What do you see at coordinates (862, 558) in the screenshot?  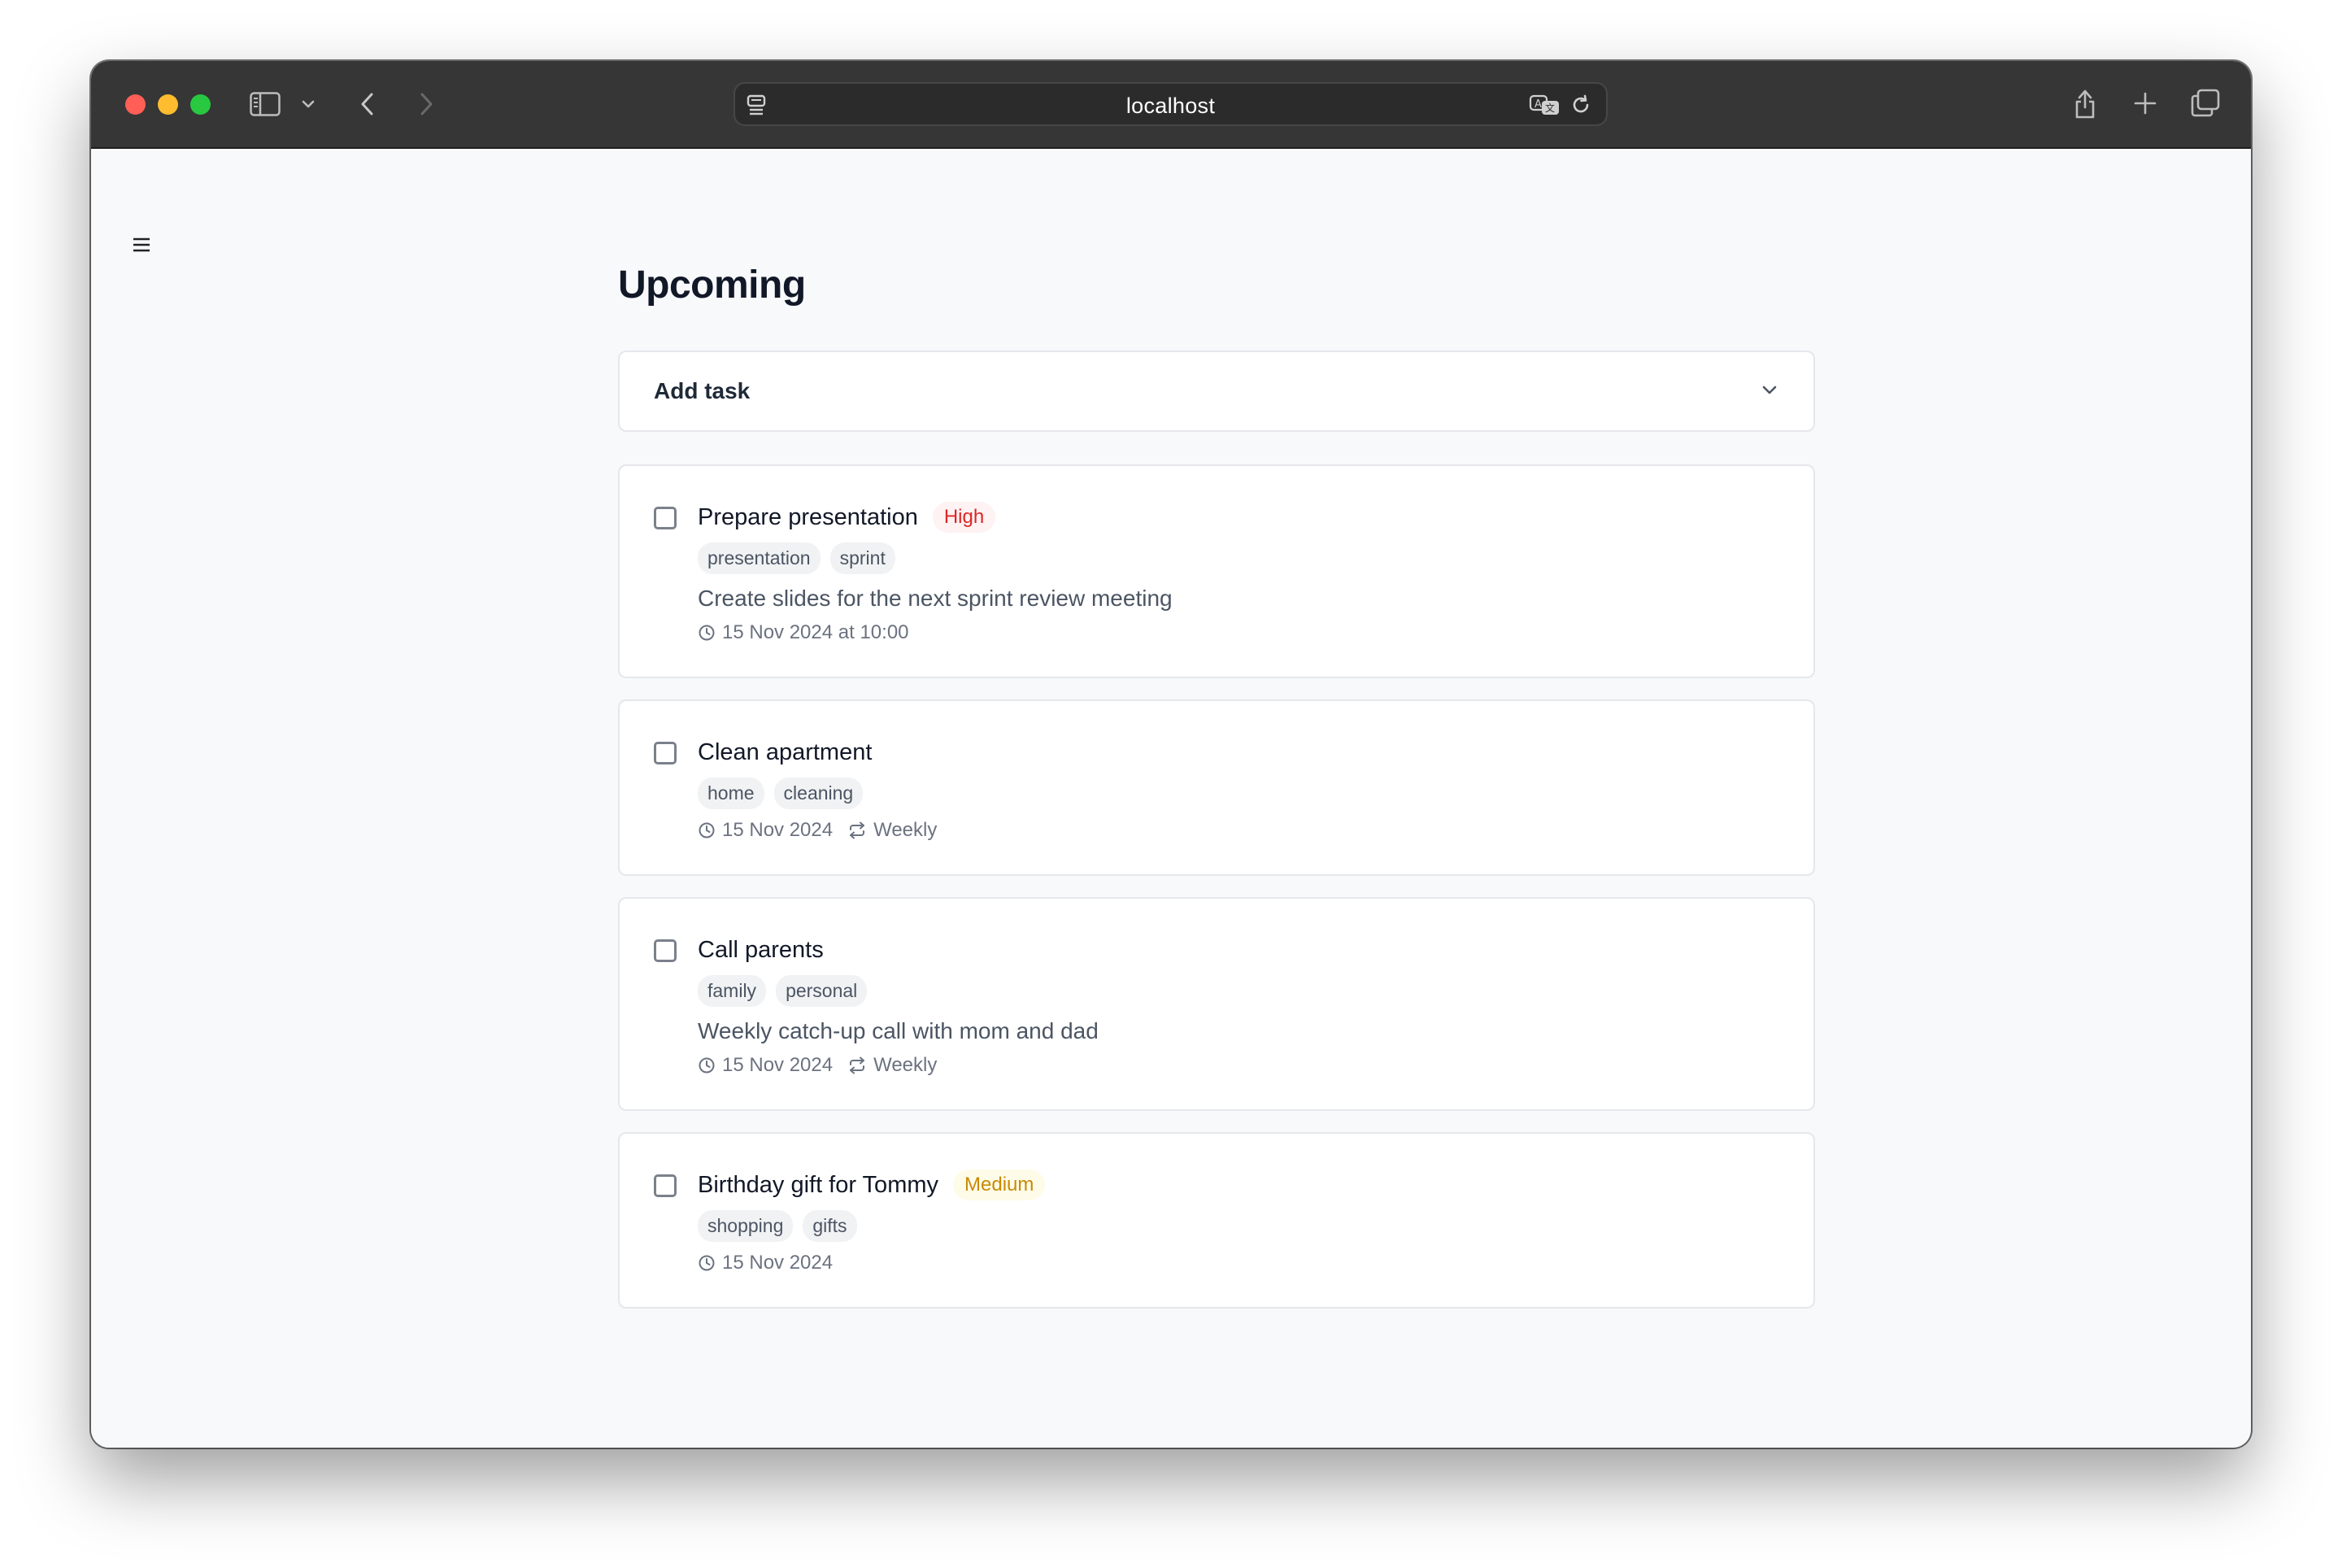 I see `tag-chip: sprint` at bounding box center [862, 558].